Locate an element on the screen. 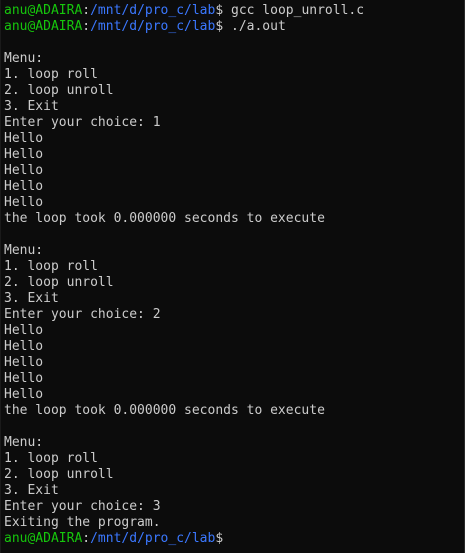 The height and width of the screenshot is (553, 465). prompt-line: anu@ADAIRA:/mnt/d/pro_c/lab$ is located at coordinates (233, 539).